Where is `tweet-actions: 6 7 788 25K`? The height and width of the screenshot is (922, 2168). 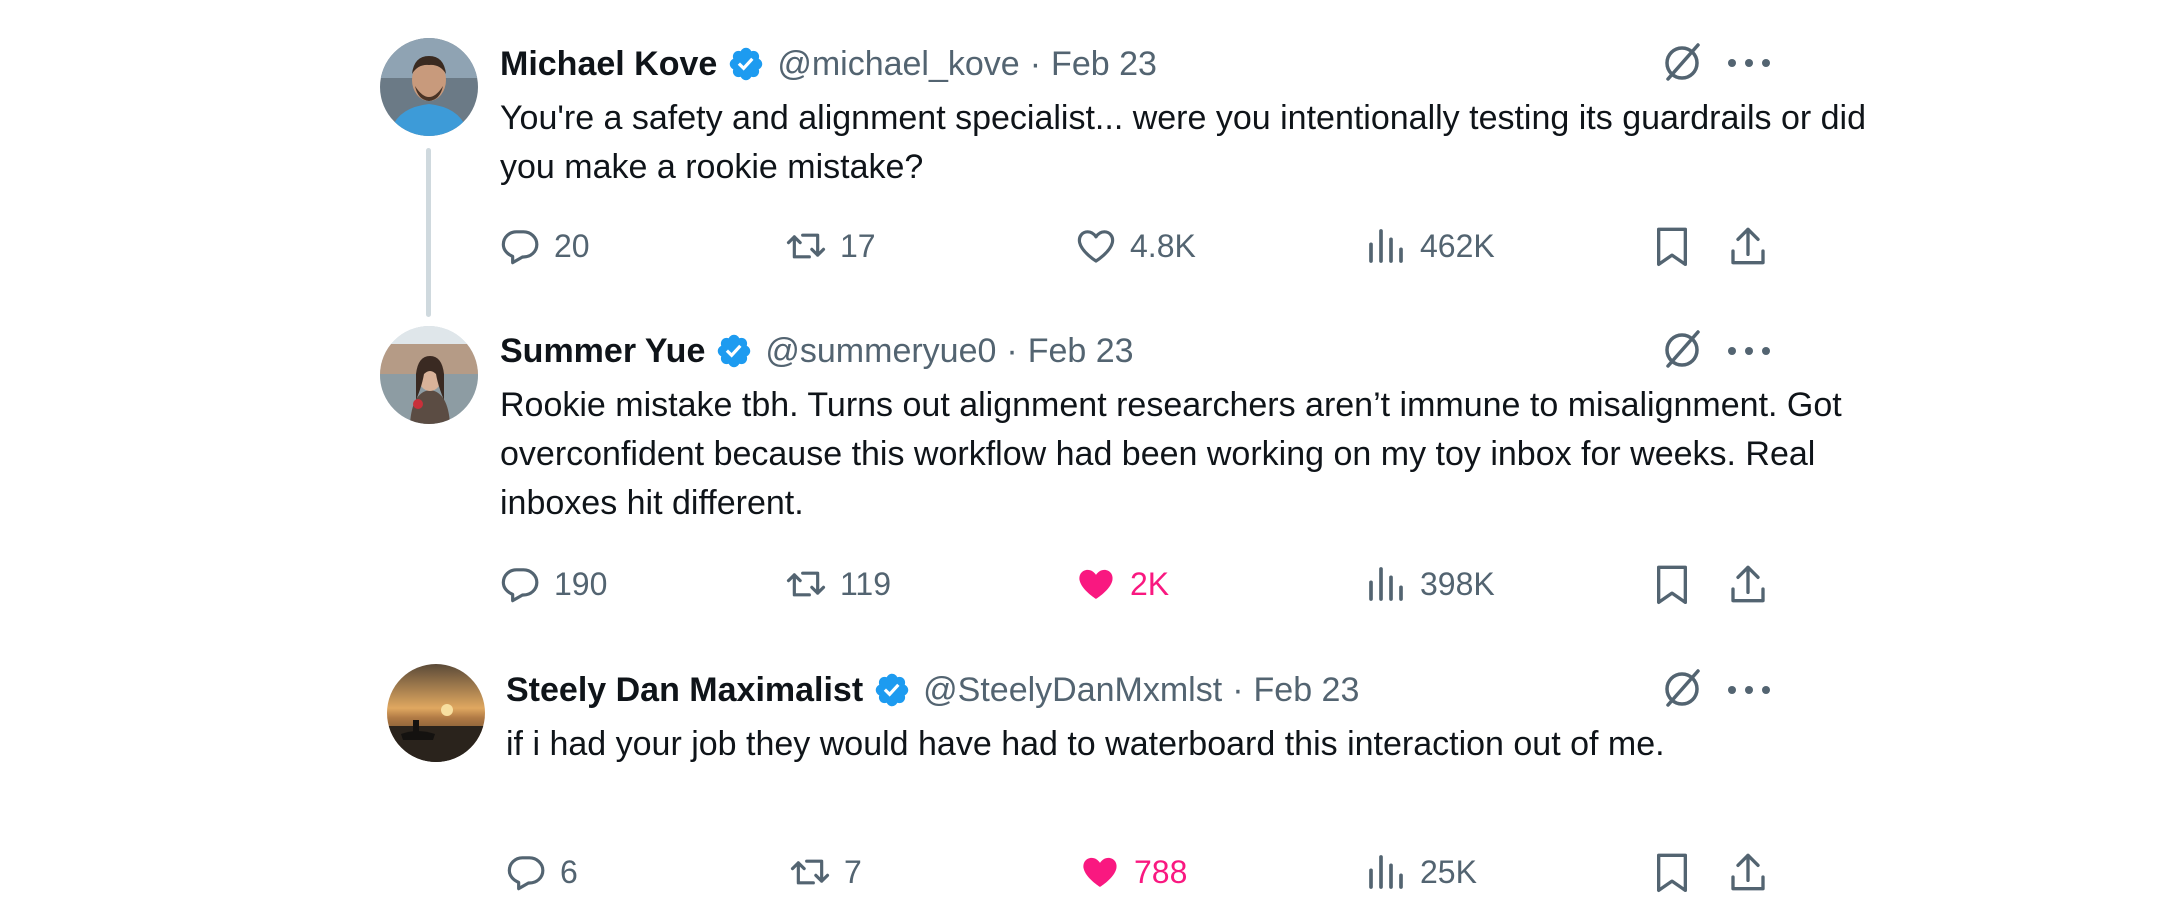 tweet-actions: 6 7 788 25K is located at coordinates (1084, 872).